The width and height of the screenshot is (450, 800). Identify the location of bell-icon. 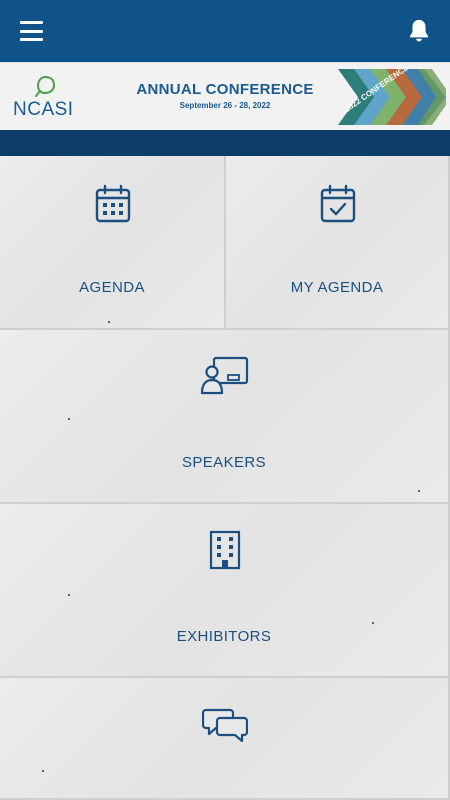
(419, 31).